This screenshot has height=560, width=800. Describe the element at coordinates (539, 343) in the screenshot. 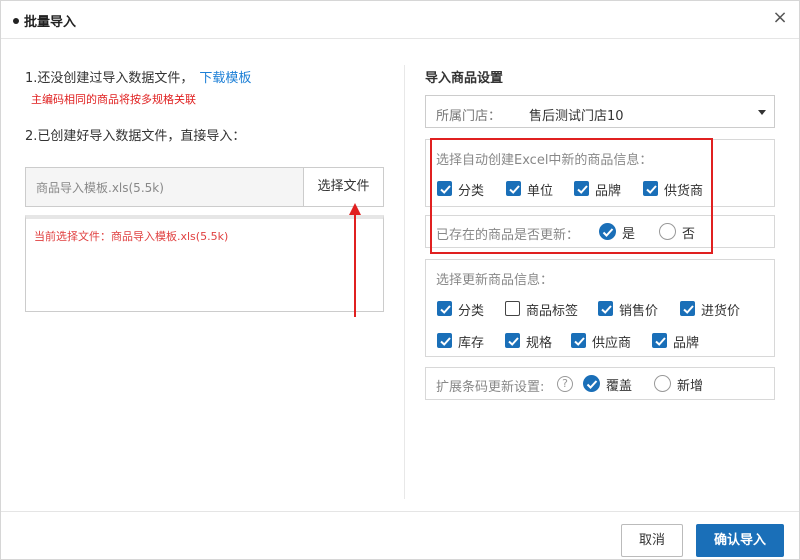

I see `checkbox-label: 规格` at that location.